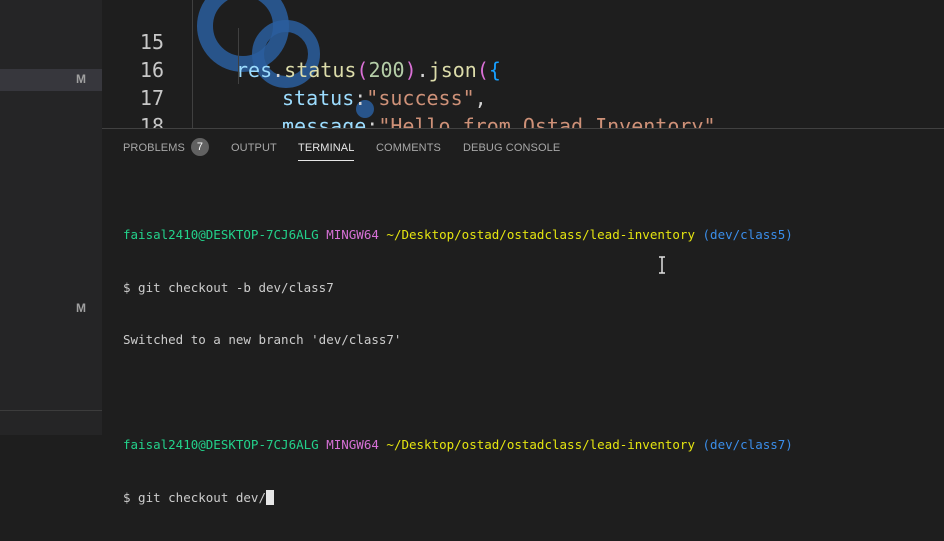 Image resolution: width=944 pixels, height=541 pixels. I want to click on tab-problems: PROBLEMS 7, so click(166, 147).